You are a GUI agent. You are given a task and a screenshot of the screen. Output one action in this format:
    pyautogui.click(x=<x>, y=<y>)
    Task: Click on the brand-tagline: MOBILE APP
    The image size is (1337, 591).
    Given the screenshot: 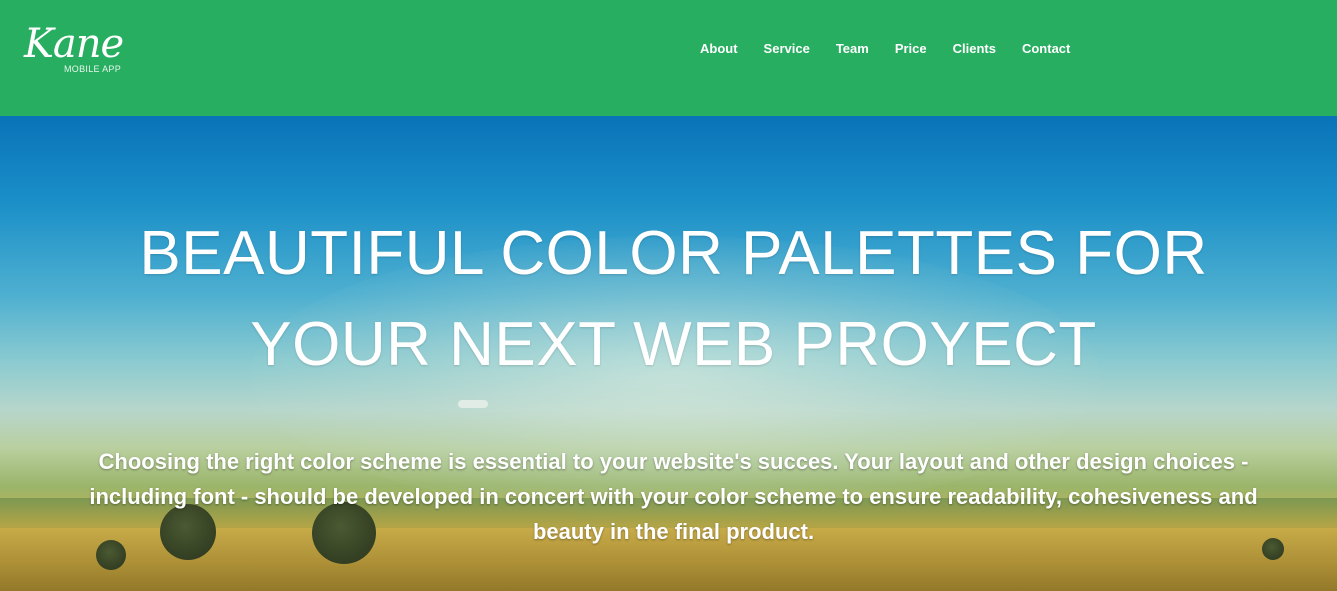 What is the action you would take?
    pyautogui.click(x=93, y=69)
    